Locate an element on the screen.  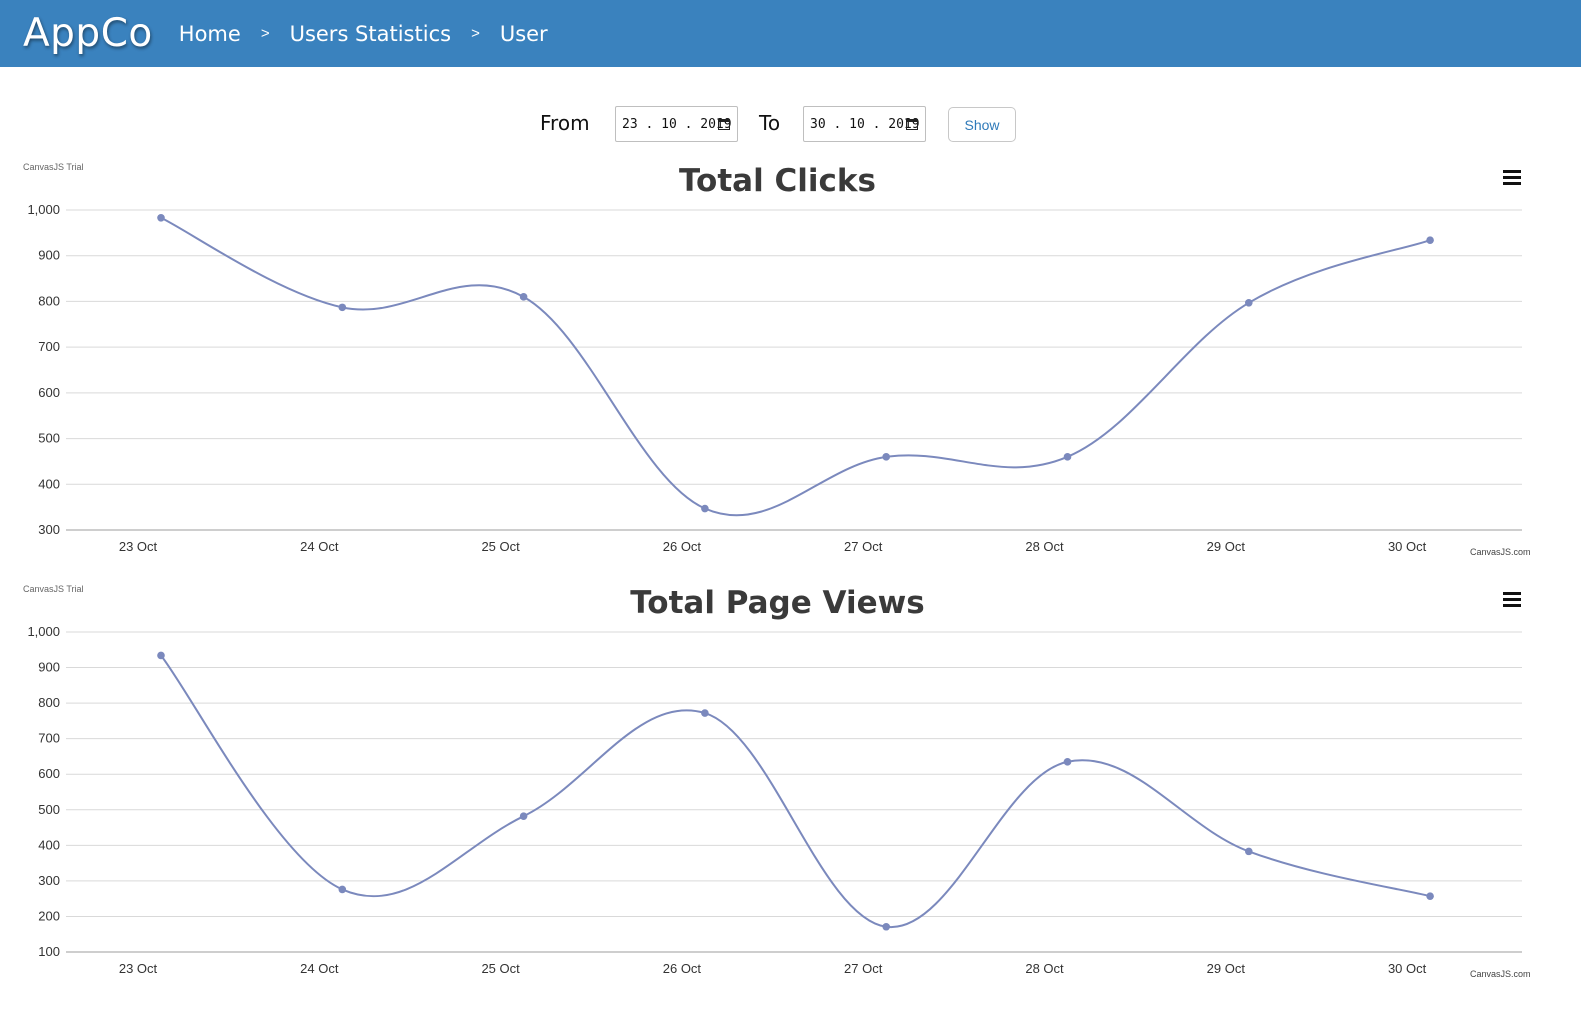
breadcrumb: Home > Users Statistics > User is located at coordinates (363, 34).